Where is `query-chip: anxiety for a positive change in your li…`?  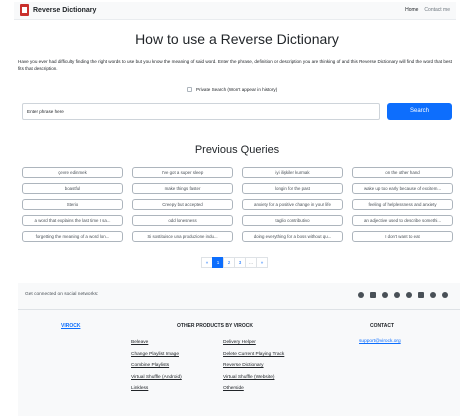 query-chip: anxiety for a positive change in your li… is located at coordinates (292, 204).